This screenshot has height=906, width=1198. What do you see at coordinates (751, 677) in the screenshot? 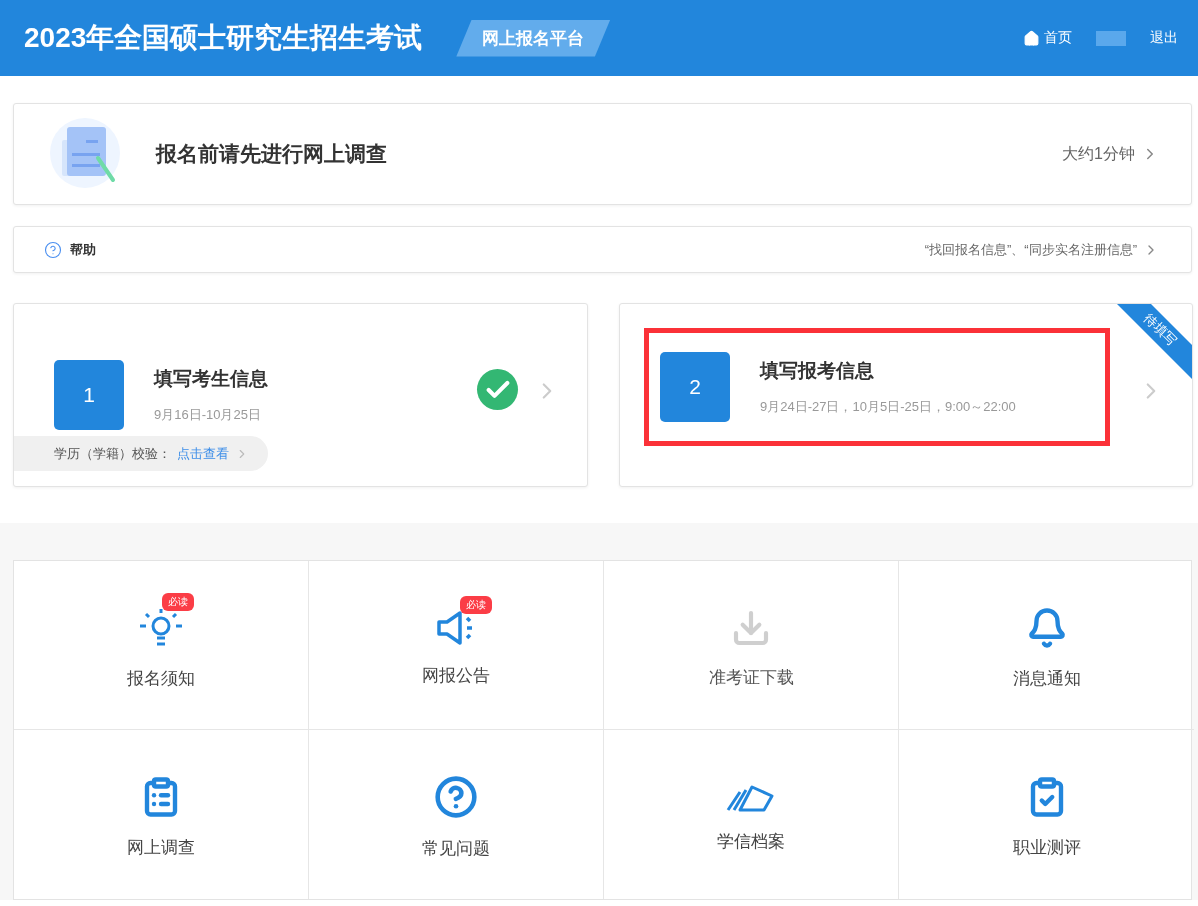
I see `shortcut-label: 准考证下载` at bounding box center [751, 677].